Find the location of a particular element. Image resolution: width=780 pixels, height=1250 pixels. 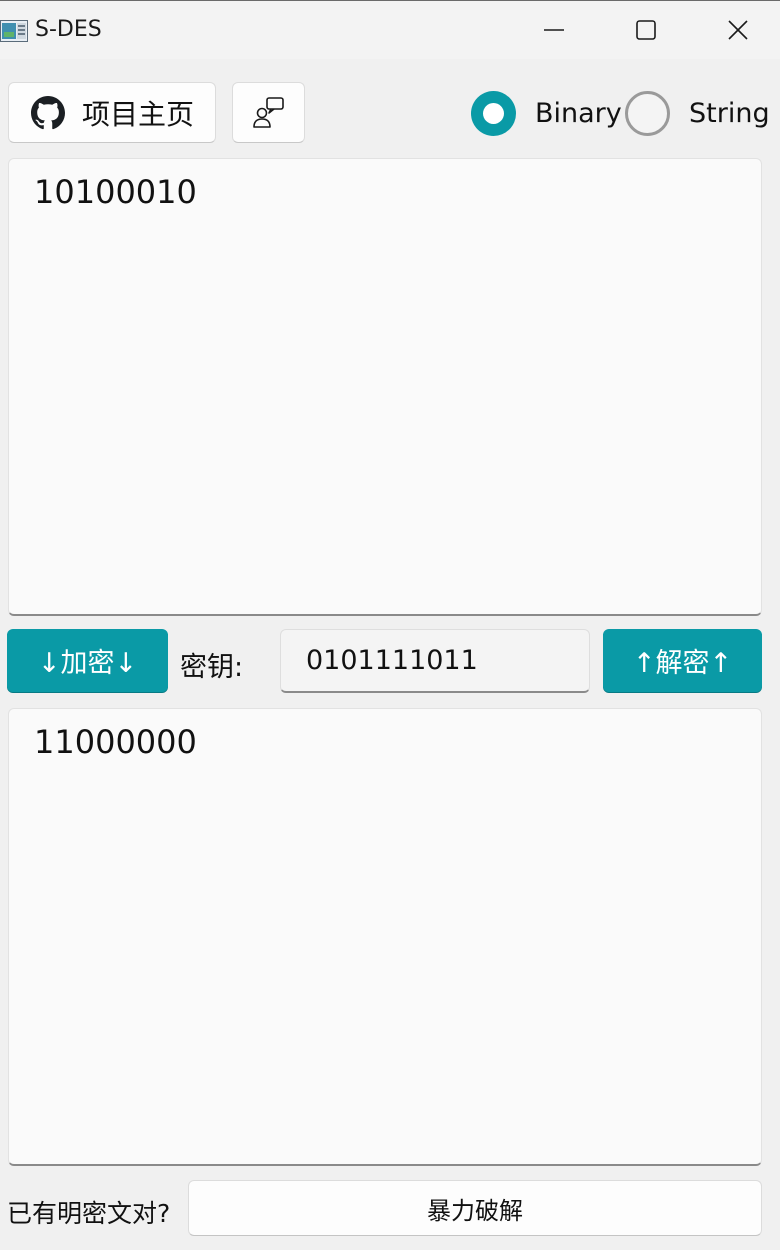

decrypt-button: ↑解密↑ is located at coordinates (682, 660).